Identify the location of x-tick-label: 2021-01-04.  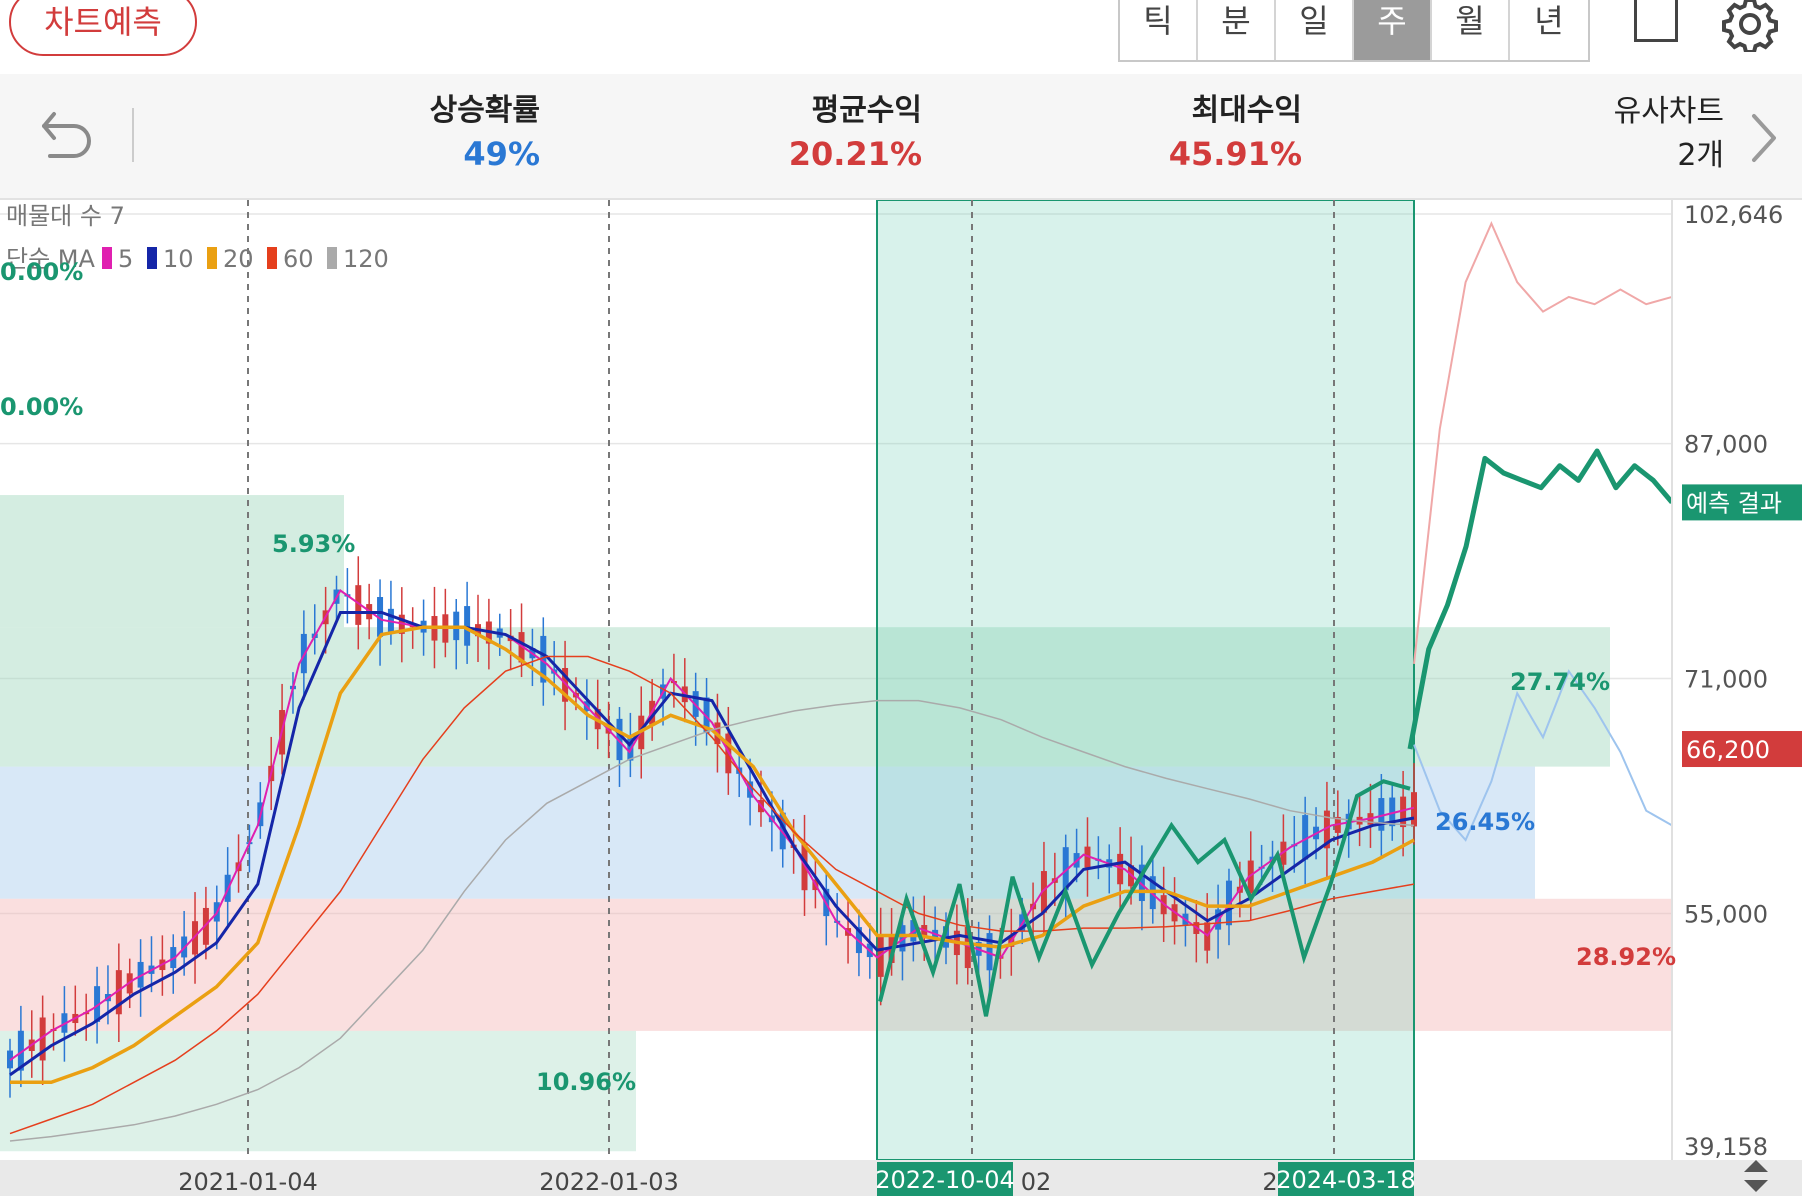
(247, 1182).